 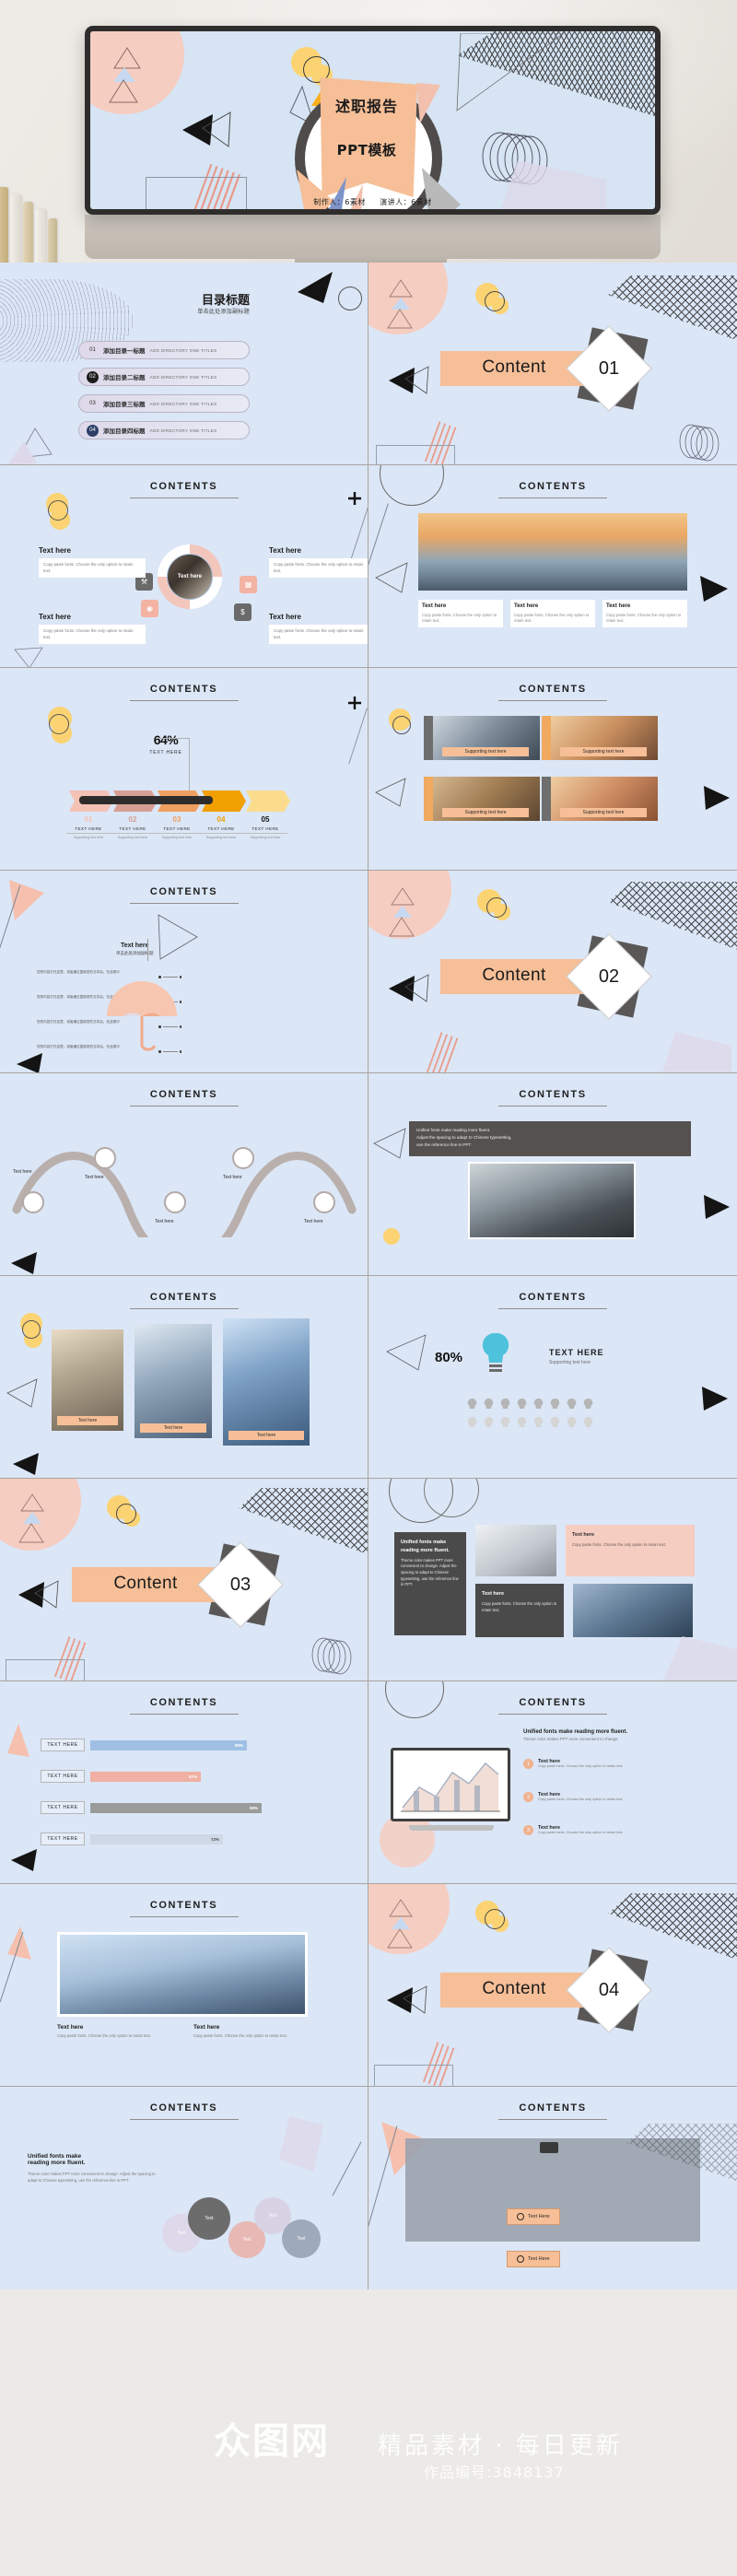 I want to click on triangle-outline-icon, so click(x=32, y=1502).